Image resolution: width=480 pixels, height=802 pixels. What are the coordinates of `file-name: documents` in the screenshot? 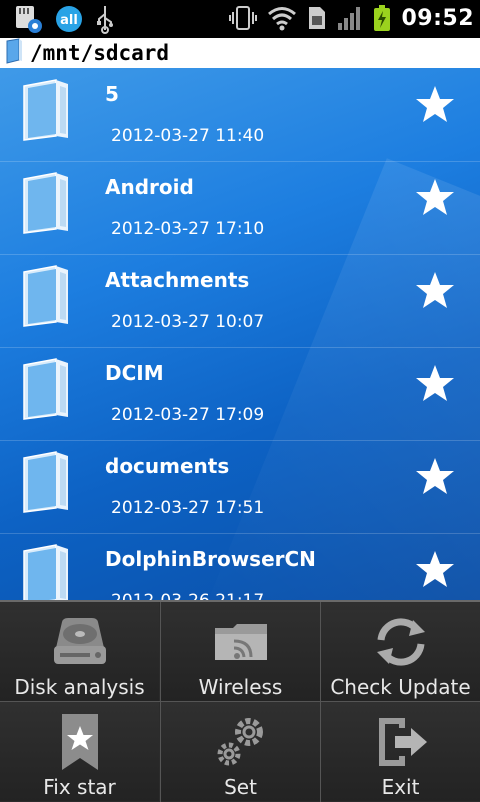 It's located at (167, 466).